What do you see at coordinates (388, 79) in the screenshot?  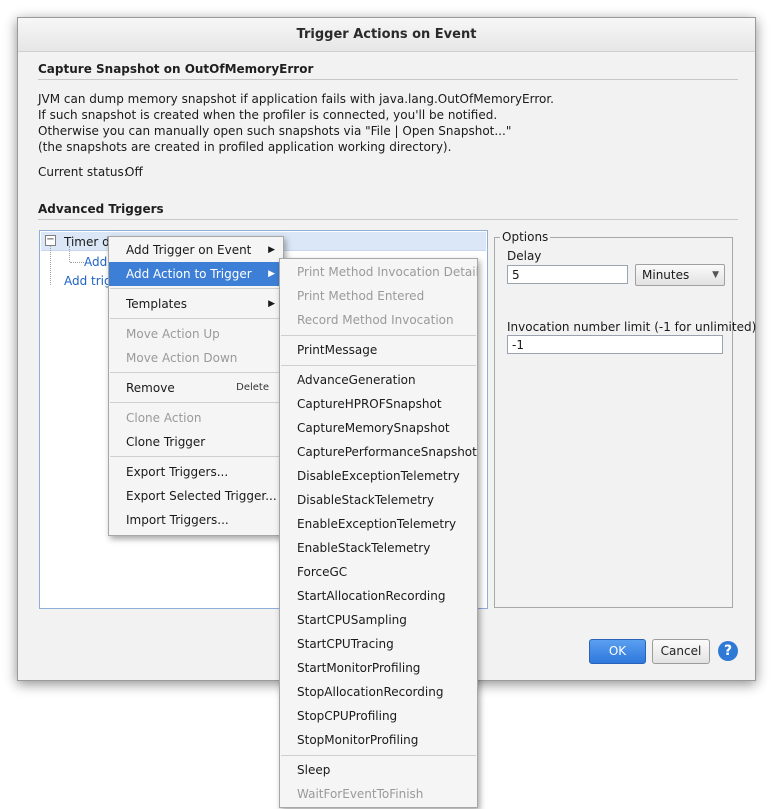 I see `capture-heading-divider` at bounding box center [388, 79].